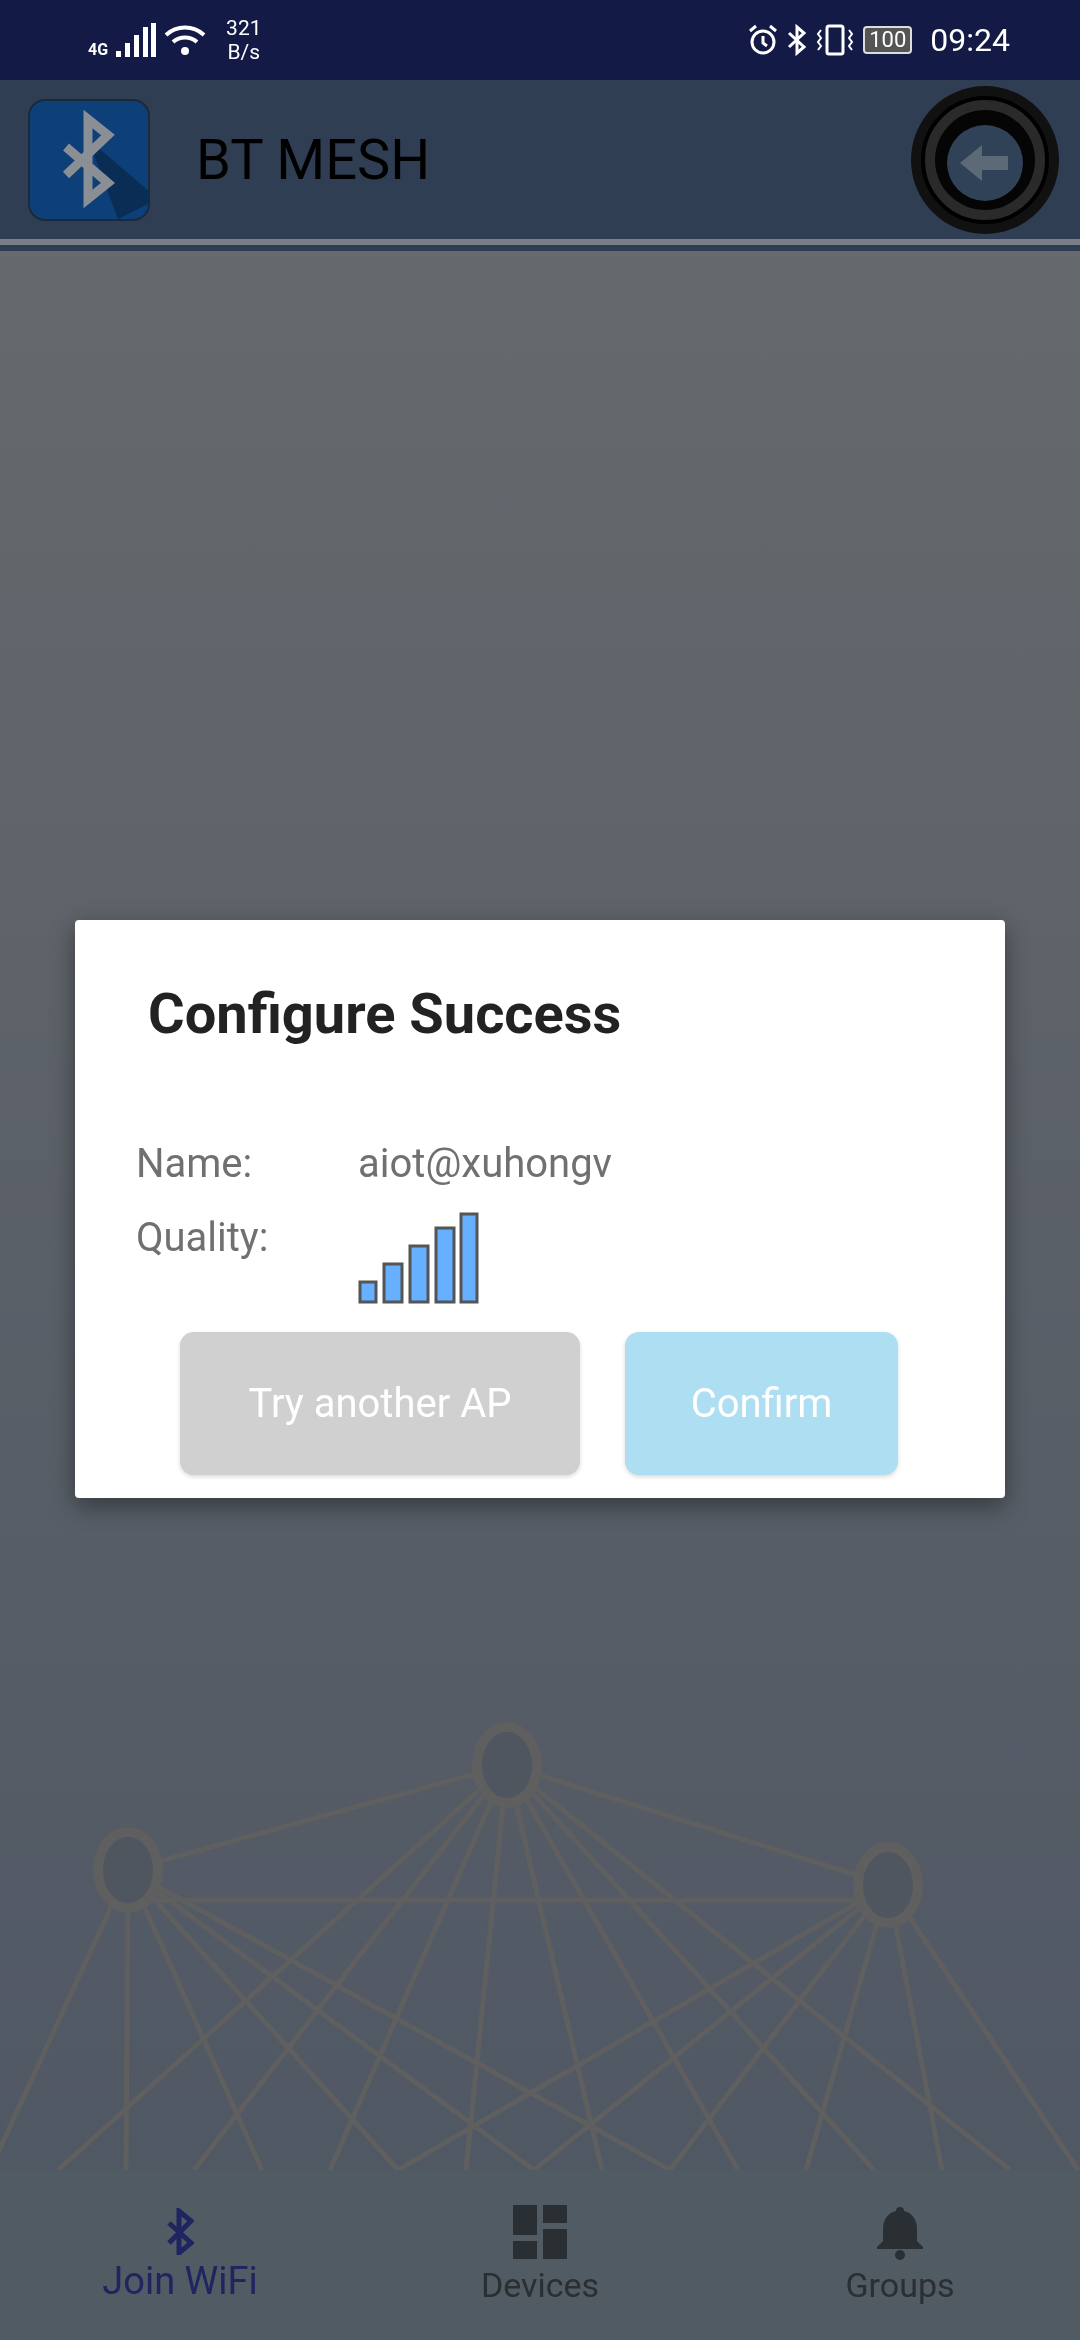 This screenshot has height=2340, width=1080. What do you see at coordinates (763, 40) in the screenshot?
I see `alarm-icon` at bounding box center [763, 40].